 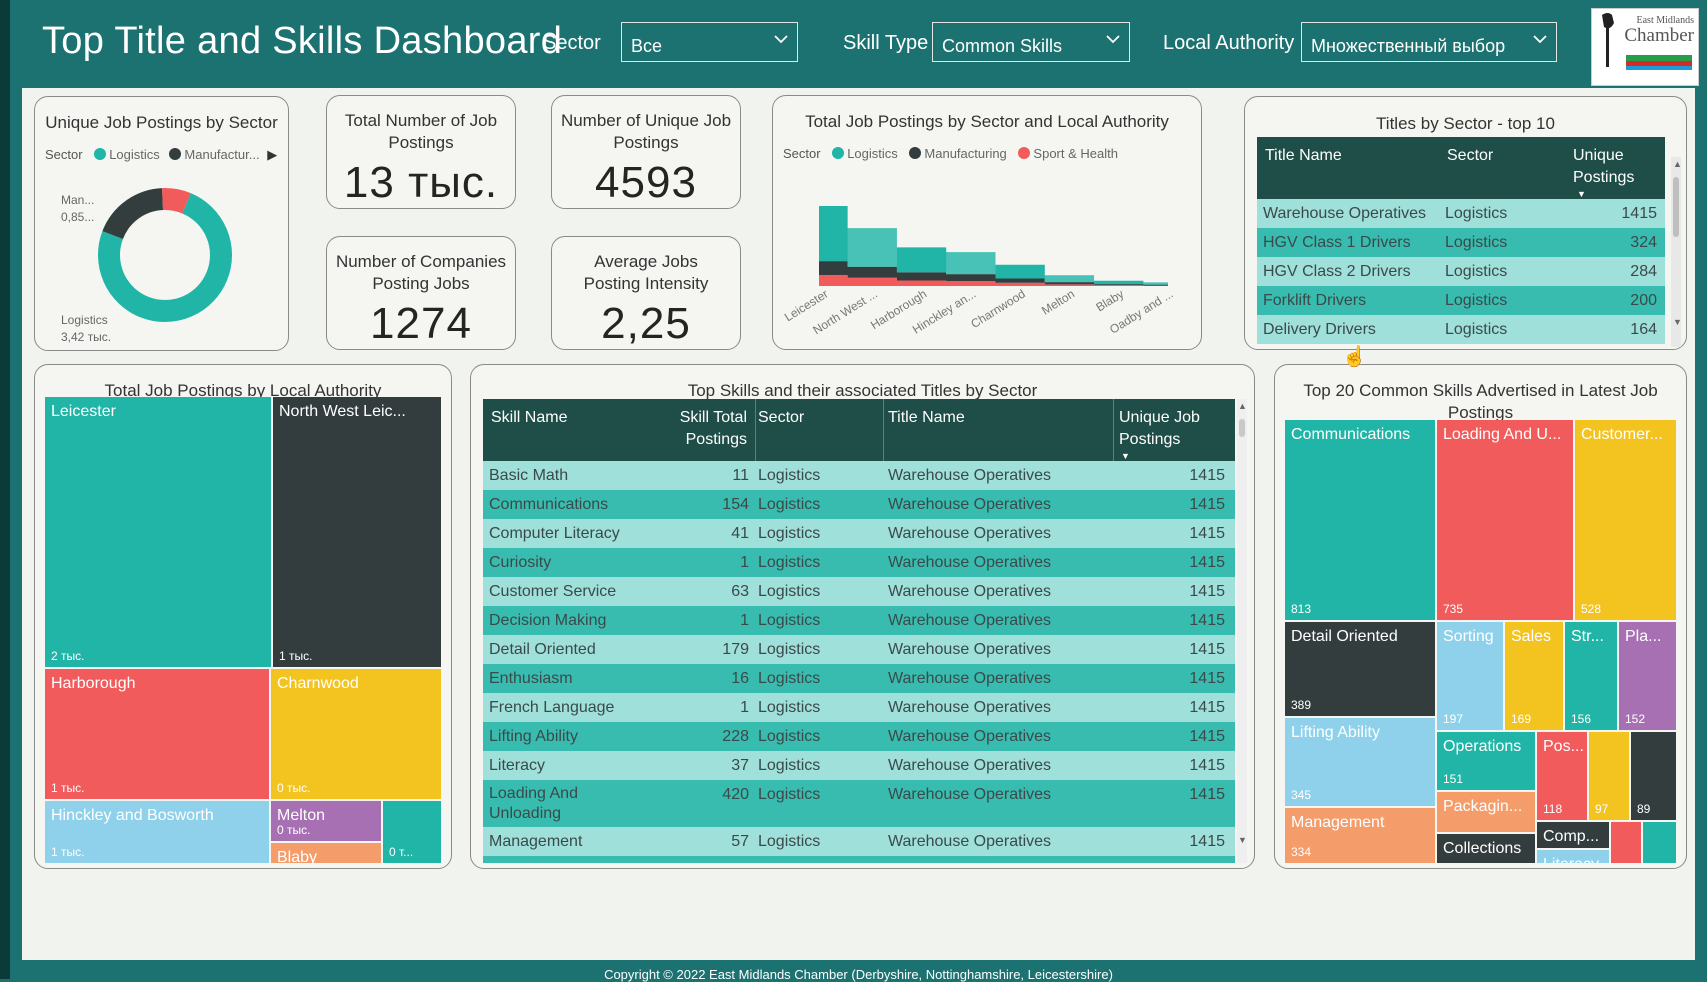 What do you see at coordinates (1521, 719) in the screenshot?
I see `treemap-tile-value: 169` at bounding box center [1521, 719].